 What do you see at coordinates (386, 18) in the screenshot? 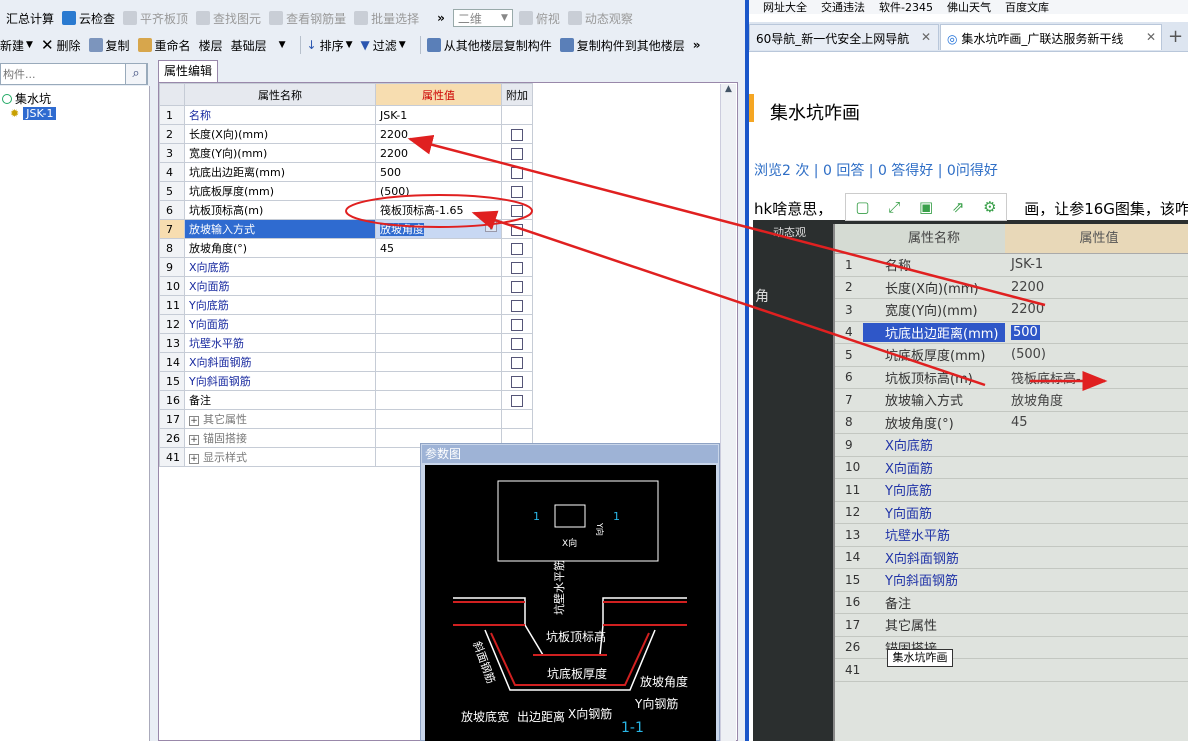
I see `batch-select-button: 批量选择` at bounding box center [386, 18].